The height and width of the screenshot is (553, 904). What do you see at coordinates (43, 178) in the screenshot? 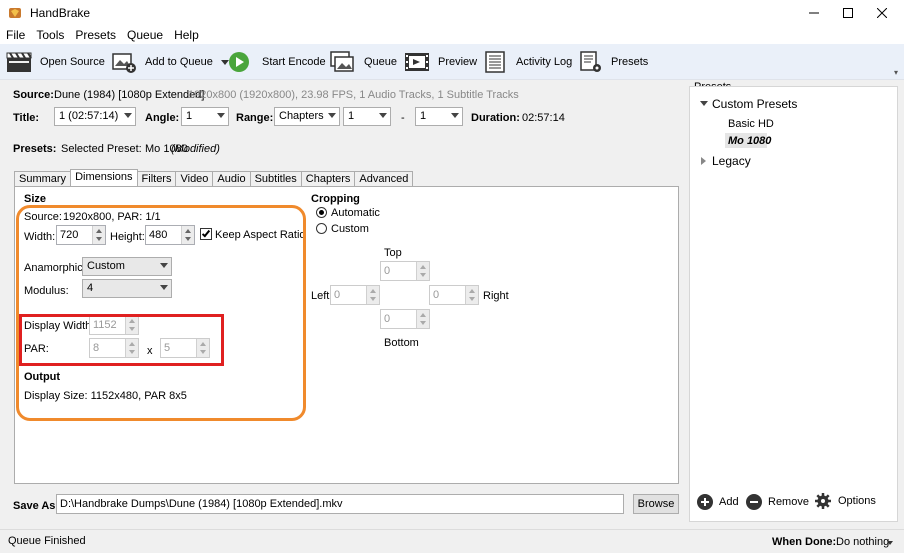
I see `tab-summary: Summary` at bounding box center [43, 178].